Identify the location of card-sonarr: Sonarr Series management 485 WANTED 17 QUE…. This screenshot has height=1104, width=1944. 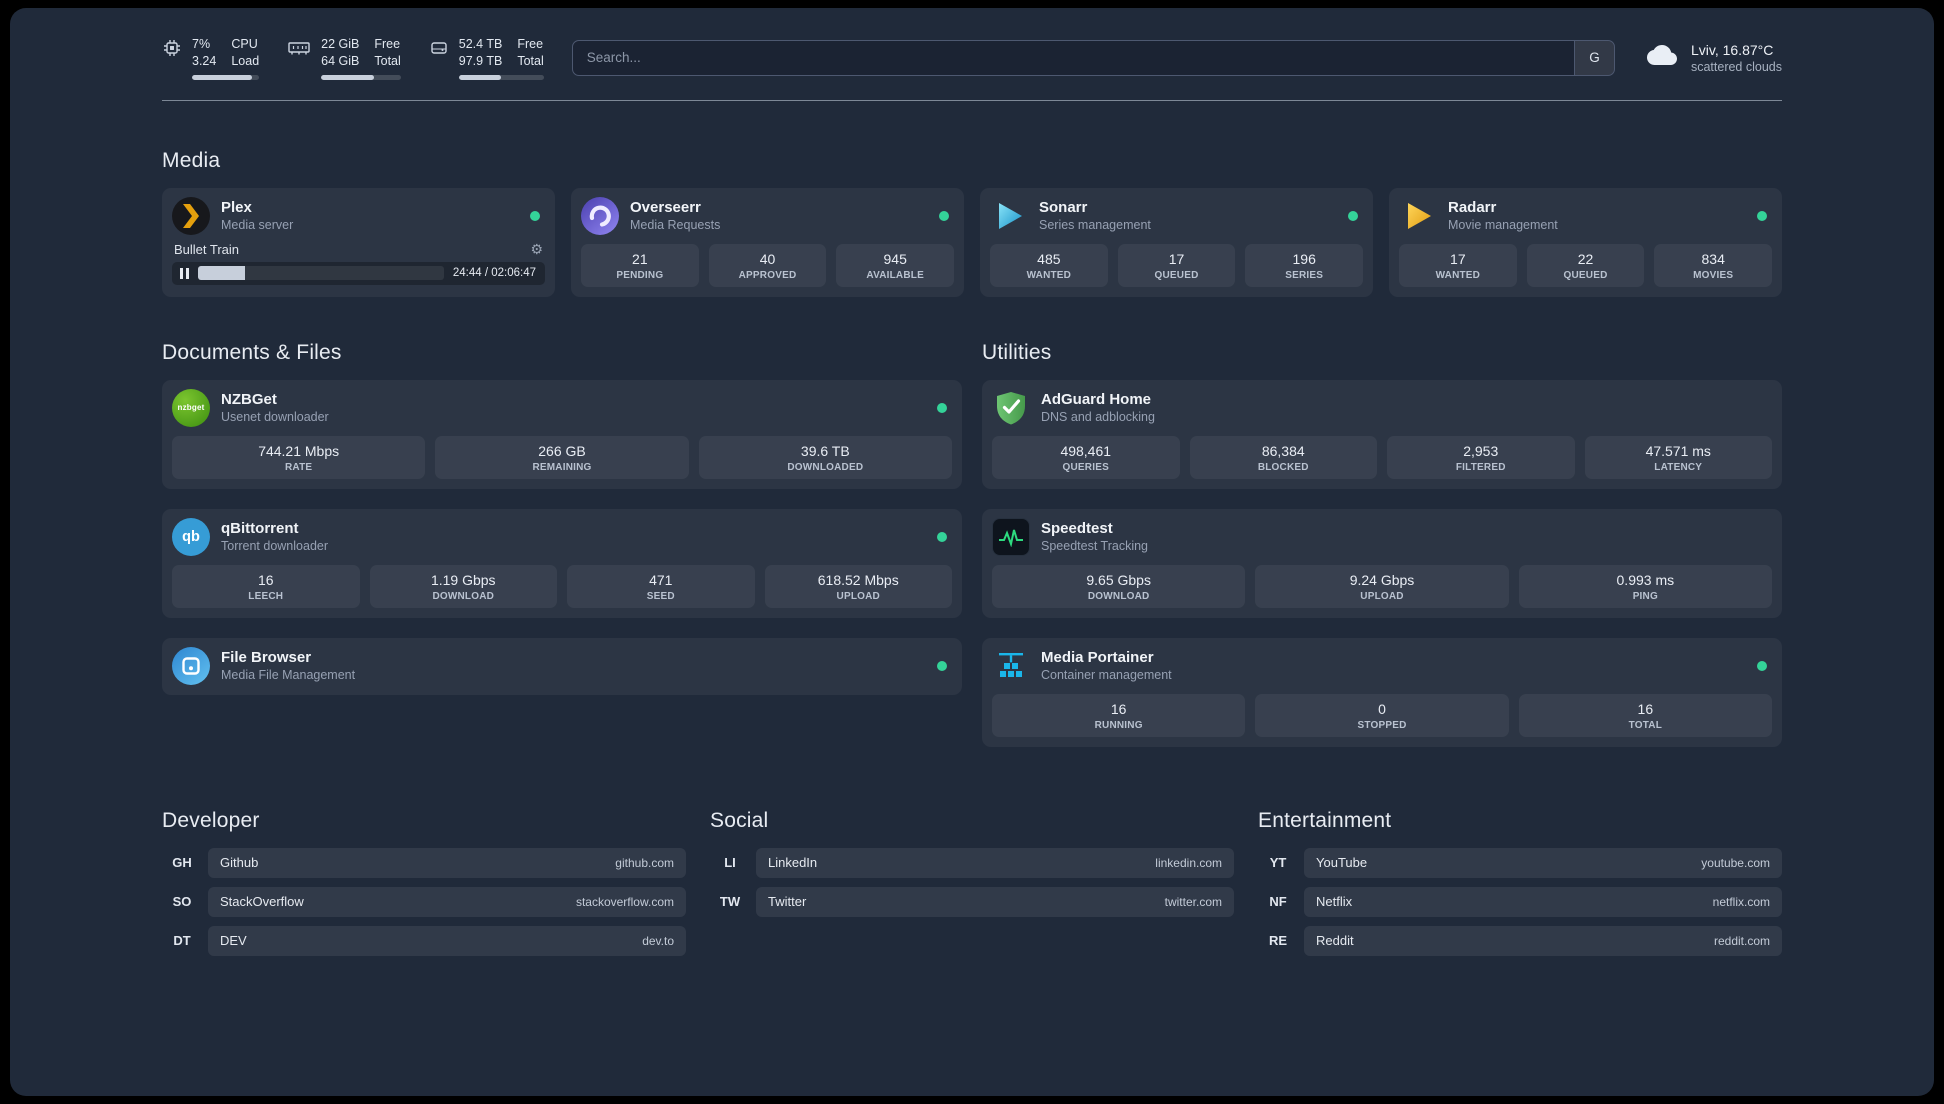
(1176, 242).